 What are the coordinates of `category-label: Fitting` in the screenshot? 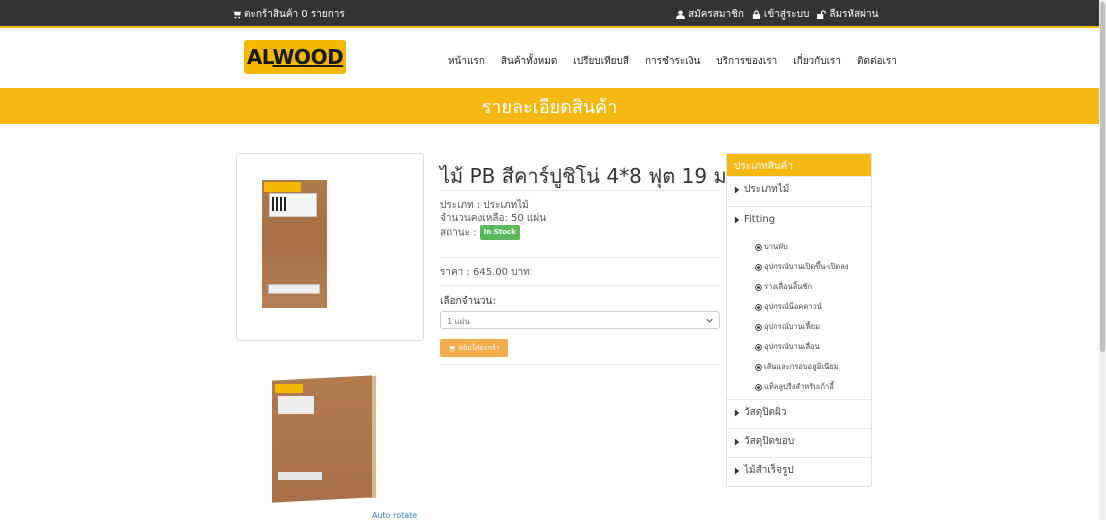 It's located at (760, 219).